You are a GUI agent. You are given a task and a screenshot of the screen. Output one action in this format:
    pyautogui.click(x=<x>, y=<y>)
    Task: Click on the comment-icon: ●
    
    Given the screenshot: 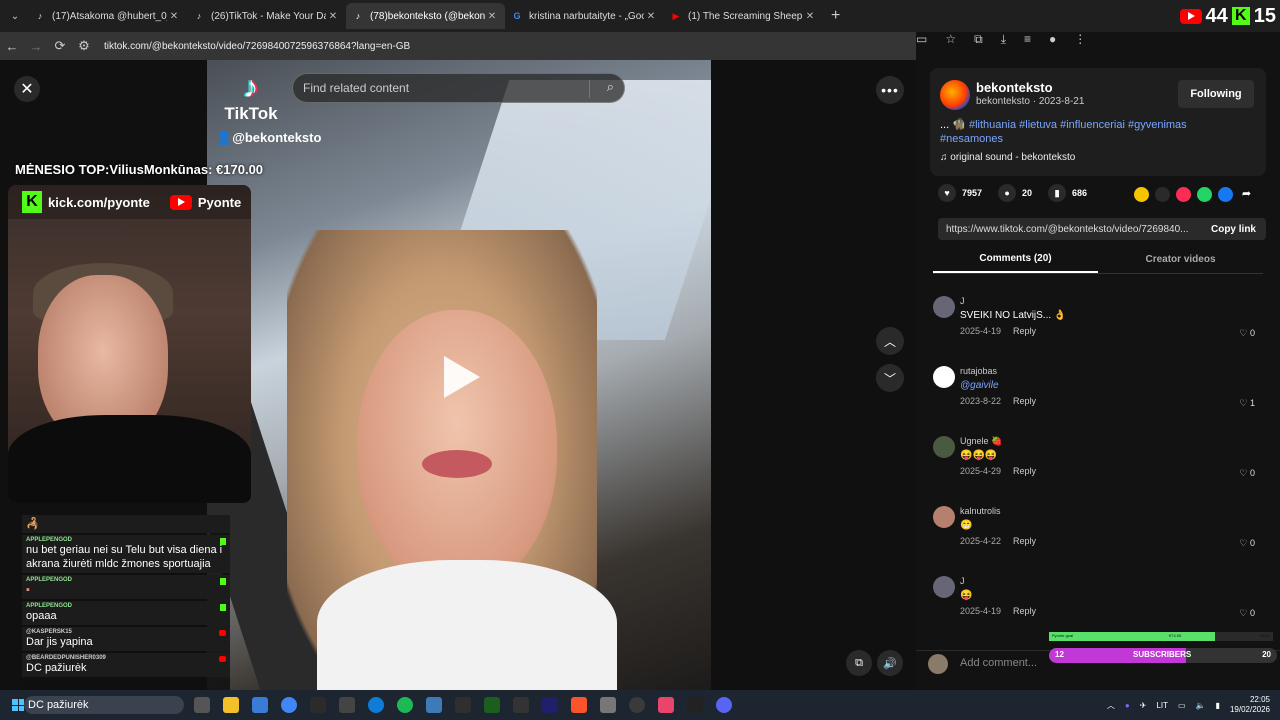 What is the action you would take?
    pyautogui.click(x=1007, y=193)
    